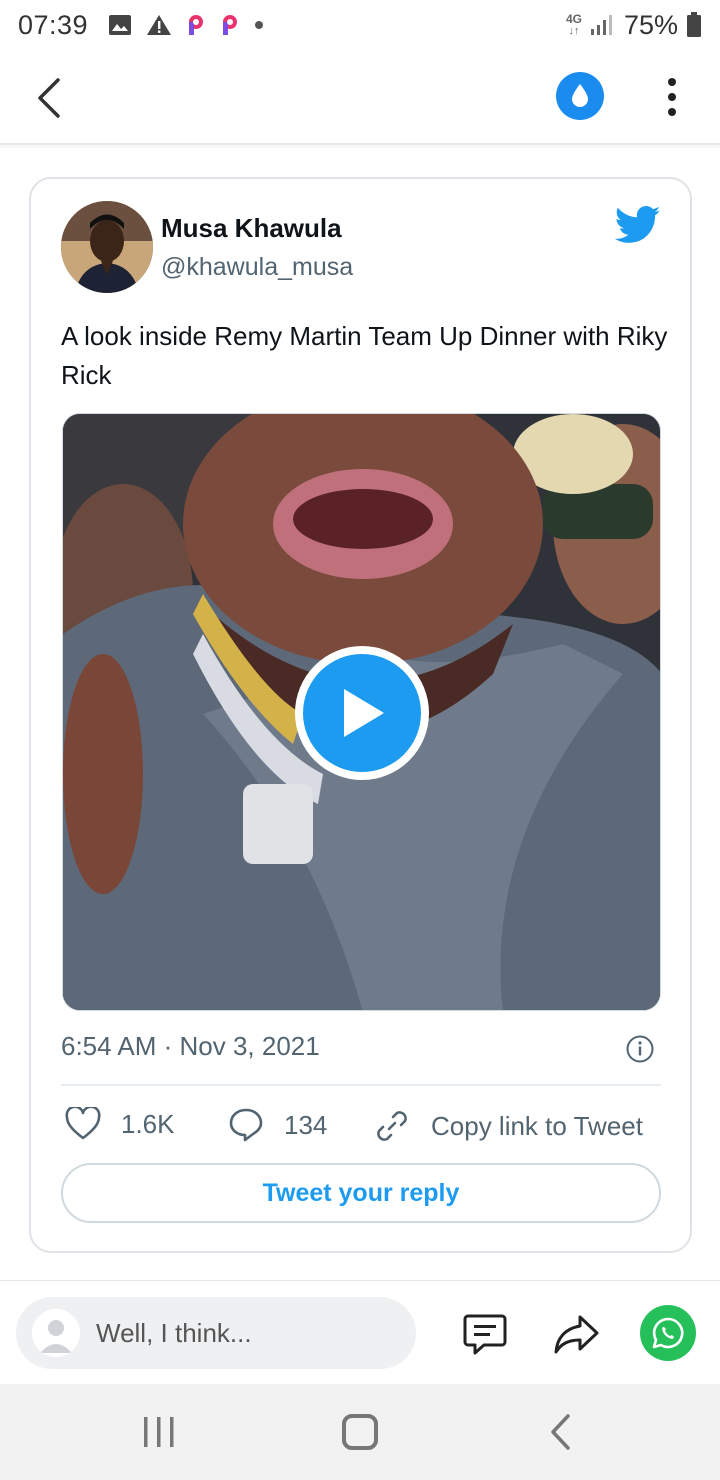  I want to click on reply-action: 134, so click(277, 1125).